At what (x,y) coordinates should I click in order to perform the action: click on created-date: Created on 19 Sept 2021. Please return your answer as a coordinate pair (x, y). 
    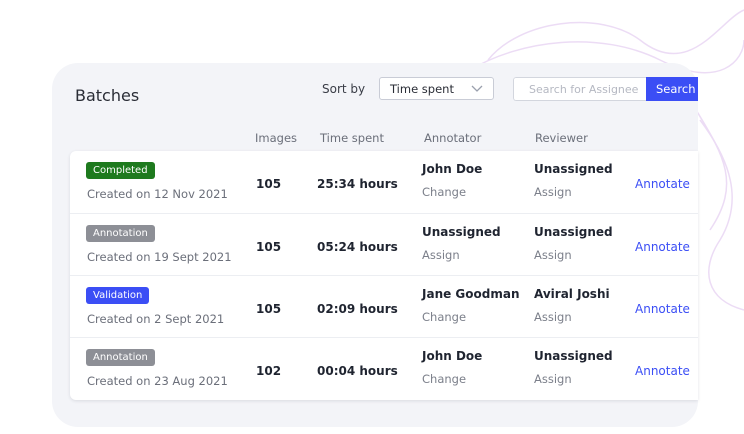
    Looking at the image, I should click on (159, 257).